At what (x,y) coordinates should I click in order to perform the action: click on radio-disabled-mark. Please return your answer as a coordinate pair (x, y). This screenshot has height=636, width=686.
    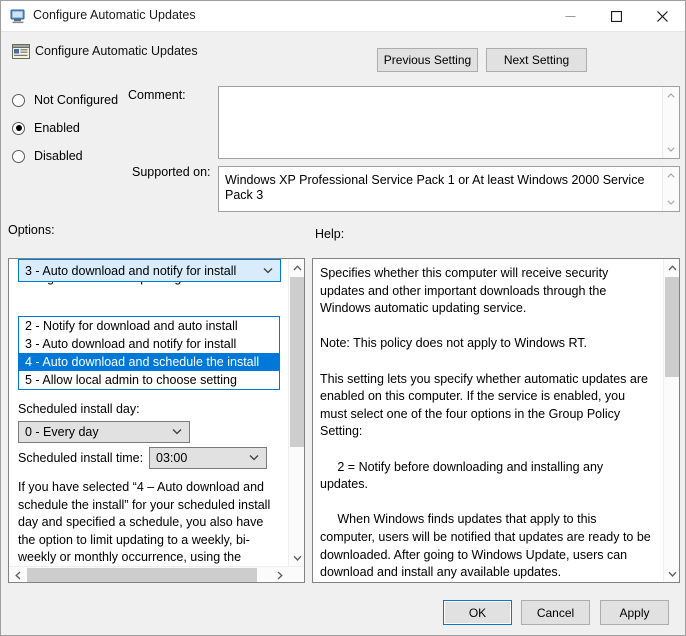
    Looking at the image, I should click on (18, 156).